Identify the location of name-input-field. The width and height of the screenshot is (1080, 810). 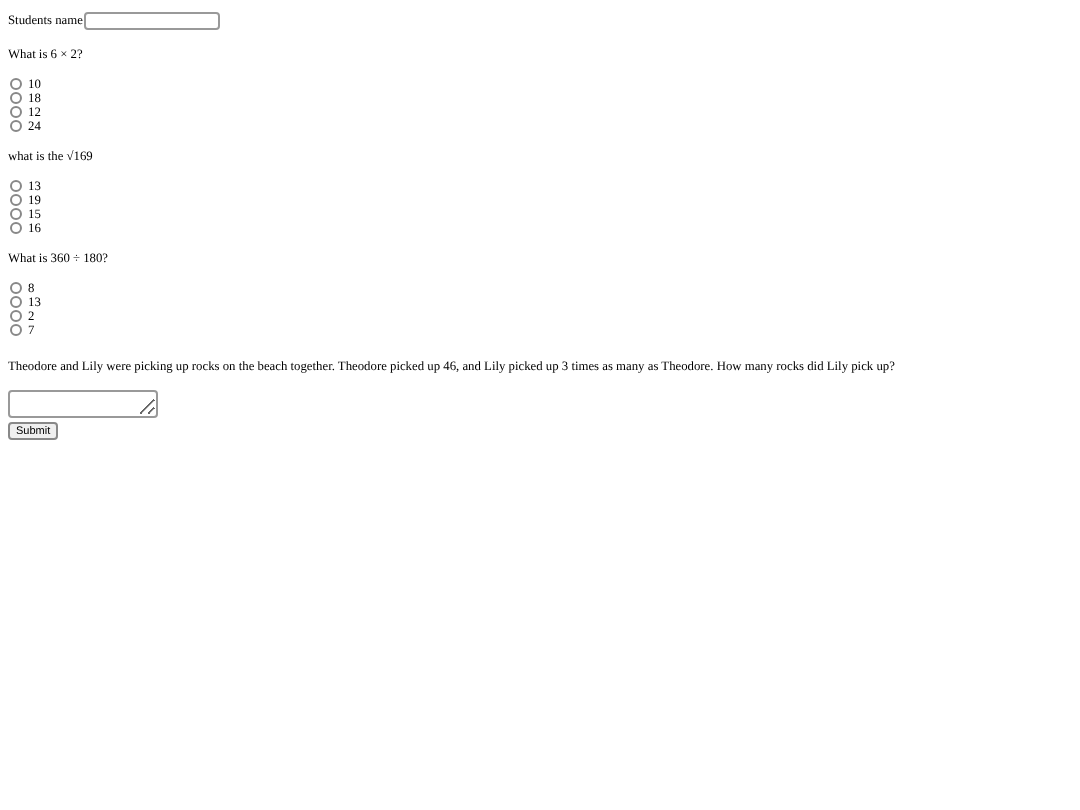
(152, 21).